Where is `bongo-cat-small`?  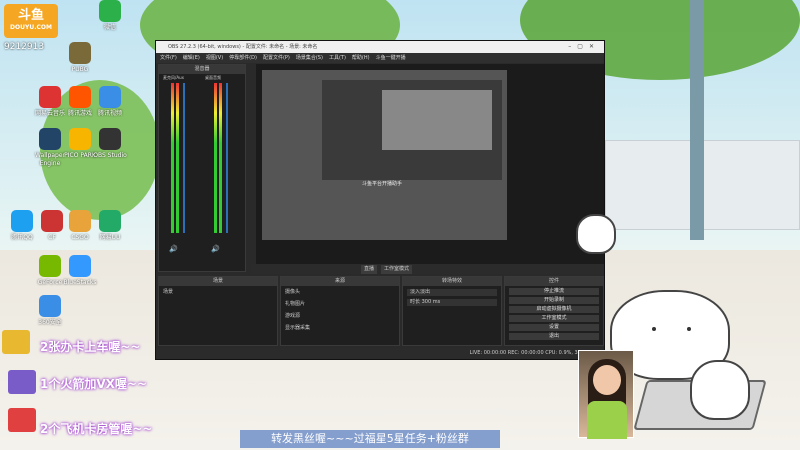 bongo-cat-small is located at coordinates (596, 234).